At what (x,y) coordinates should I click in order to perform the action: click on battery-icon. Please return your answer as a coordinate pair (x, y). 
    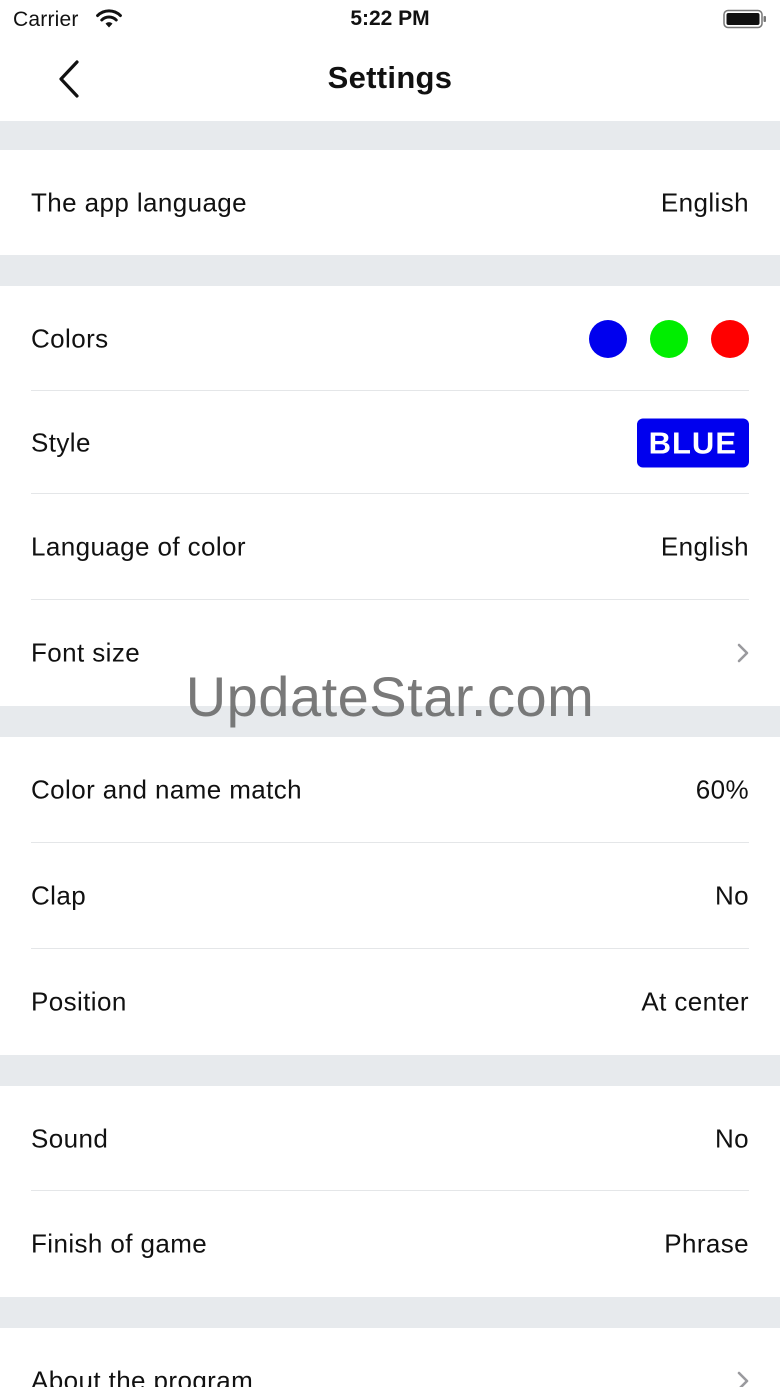
    Looking at the image, I should click on (744, 19).